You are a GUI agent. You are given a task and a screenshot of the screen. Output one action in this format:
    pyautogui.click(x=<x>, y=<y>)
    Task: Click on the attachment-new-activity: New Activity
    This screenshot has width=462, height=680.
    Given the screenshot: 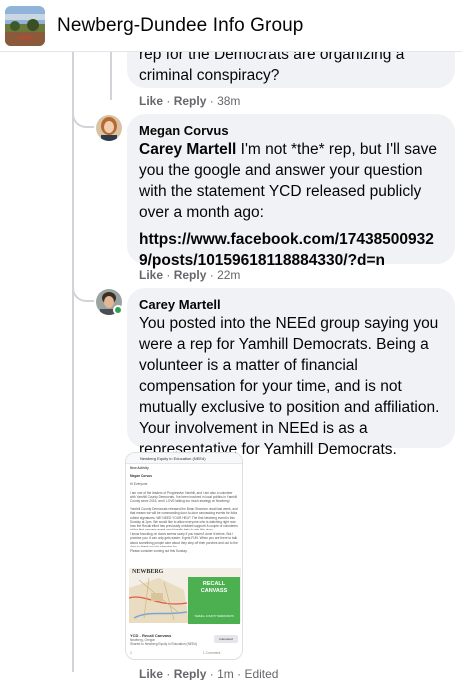 What is the action you would take?
    pyautogui.click(x=139, y=468)
    